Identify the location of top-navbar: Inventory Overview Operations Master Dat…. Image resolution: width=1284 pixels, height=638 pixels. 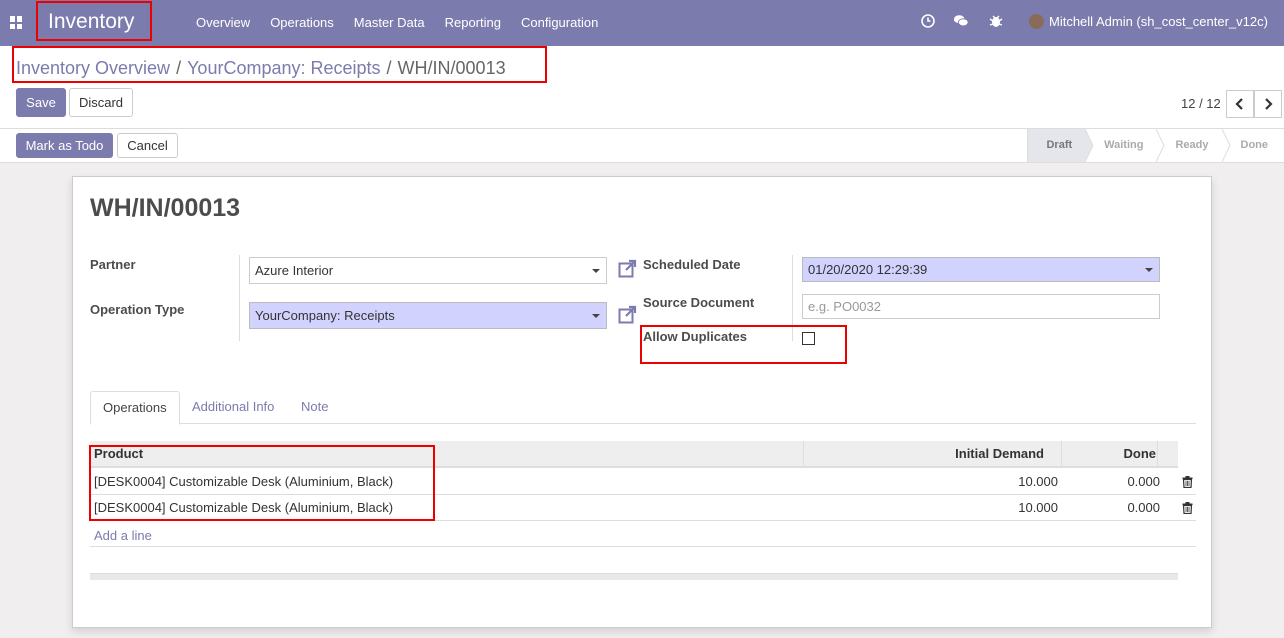
(642, 23).